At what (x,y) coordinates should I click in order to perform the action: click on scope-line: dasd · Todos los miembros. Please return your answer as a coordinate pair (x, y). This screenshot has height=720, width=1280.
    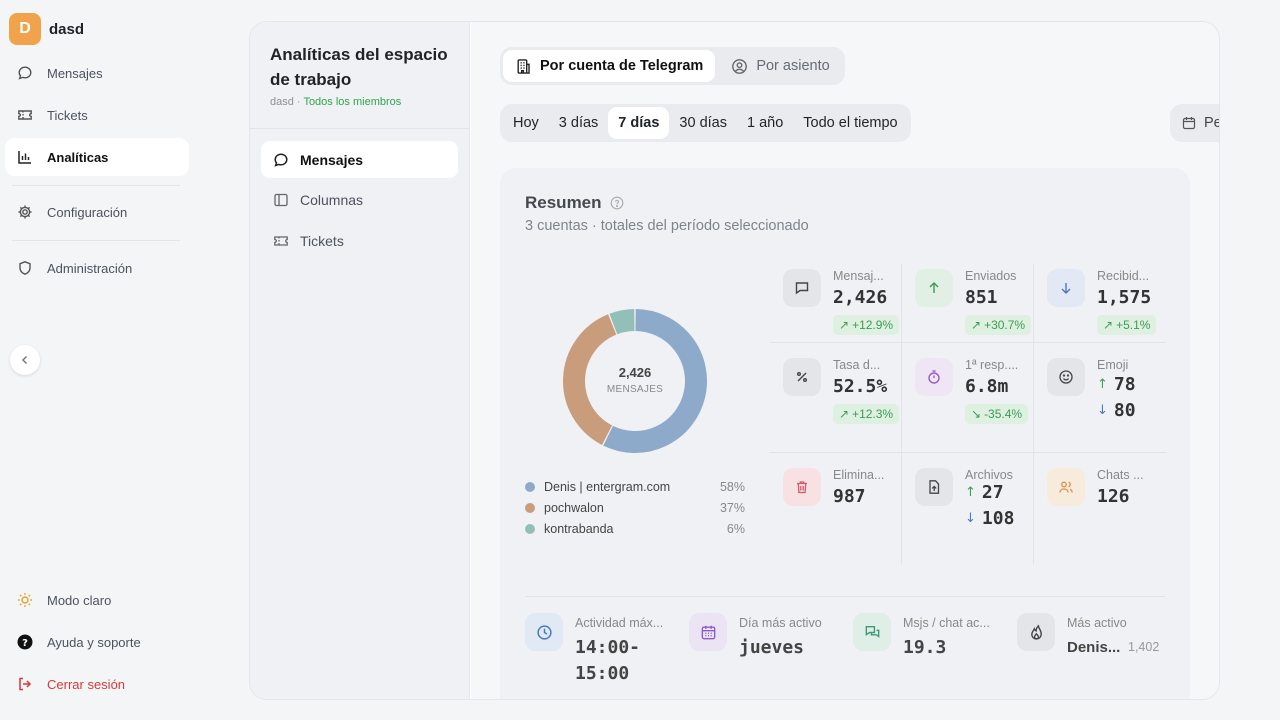
    Looking at the image, I should click on (335, 102).